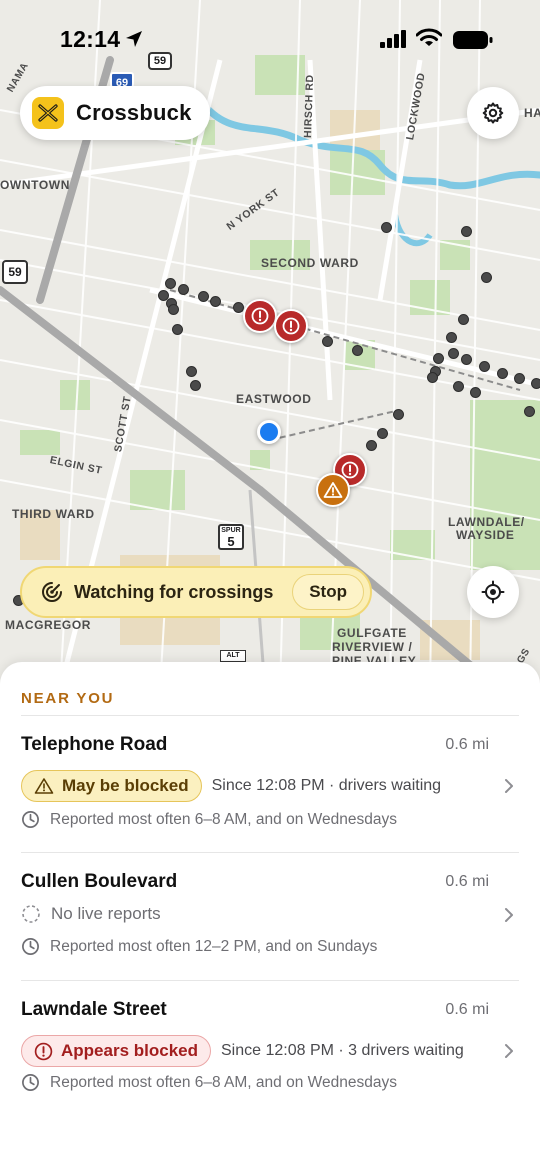 This screenshot has height=1170, width=540. Describe the element at coordinates (274, 399) in the screenshot. I see `map-label-eastwood: EASTWOOD` at that location.